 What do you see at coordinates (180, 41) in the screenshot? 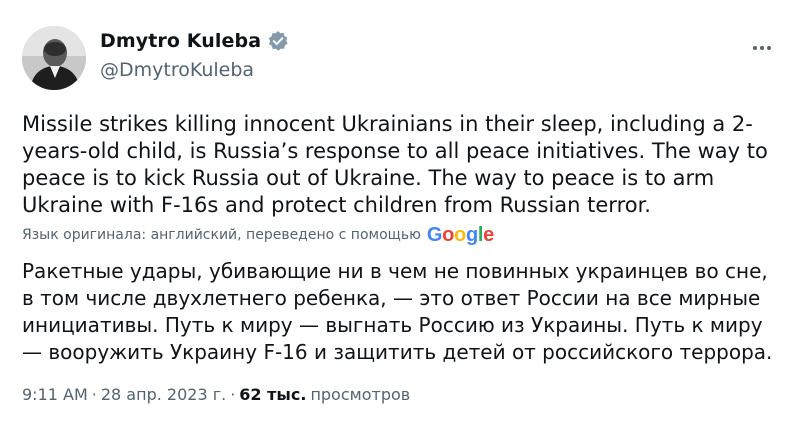
I see `author-name: Dmytro Kuleba` at bounding box center [180, 41].